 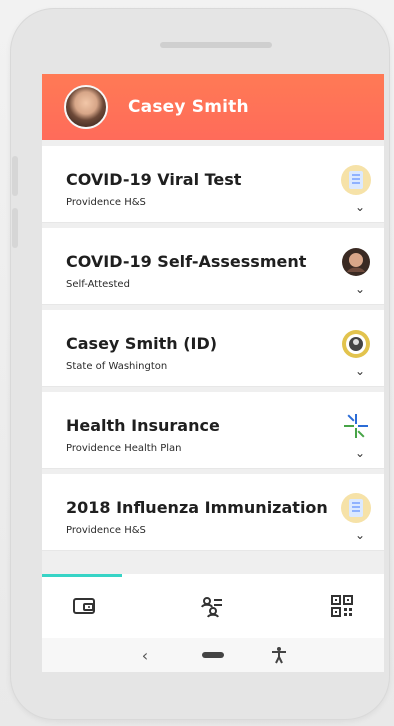 What do you see at coordinates (143, 425) in the screenshot?
I see `card-title: Health Insurance` at bounding box center [143, 425].